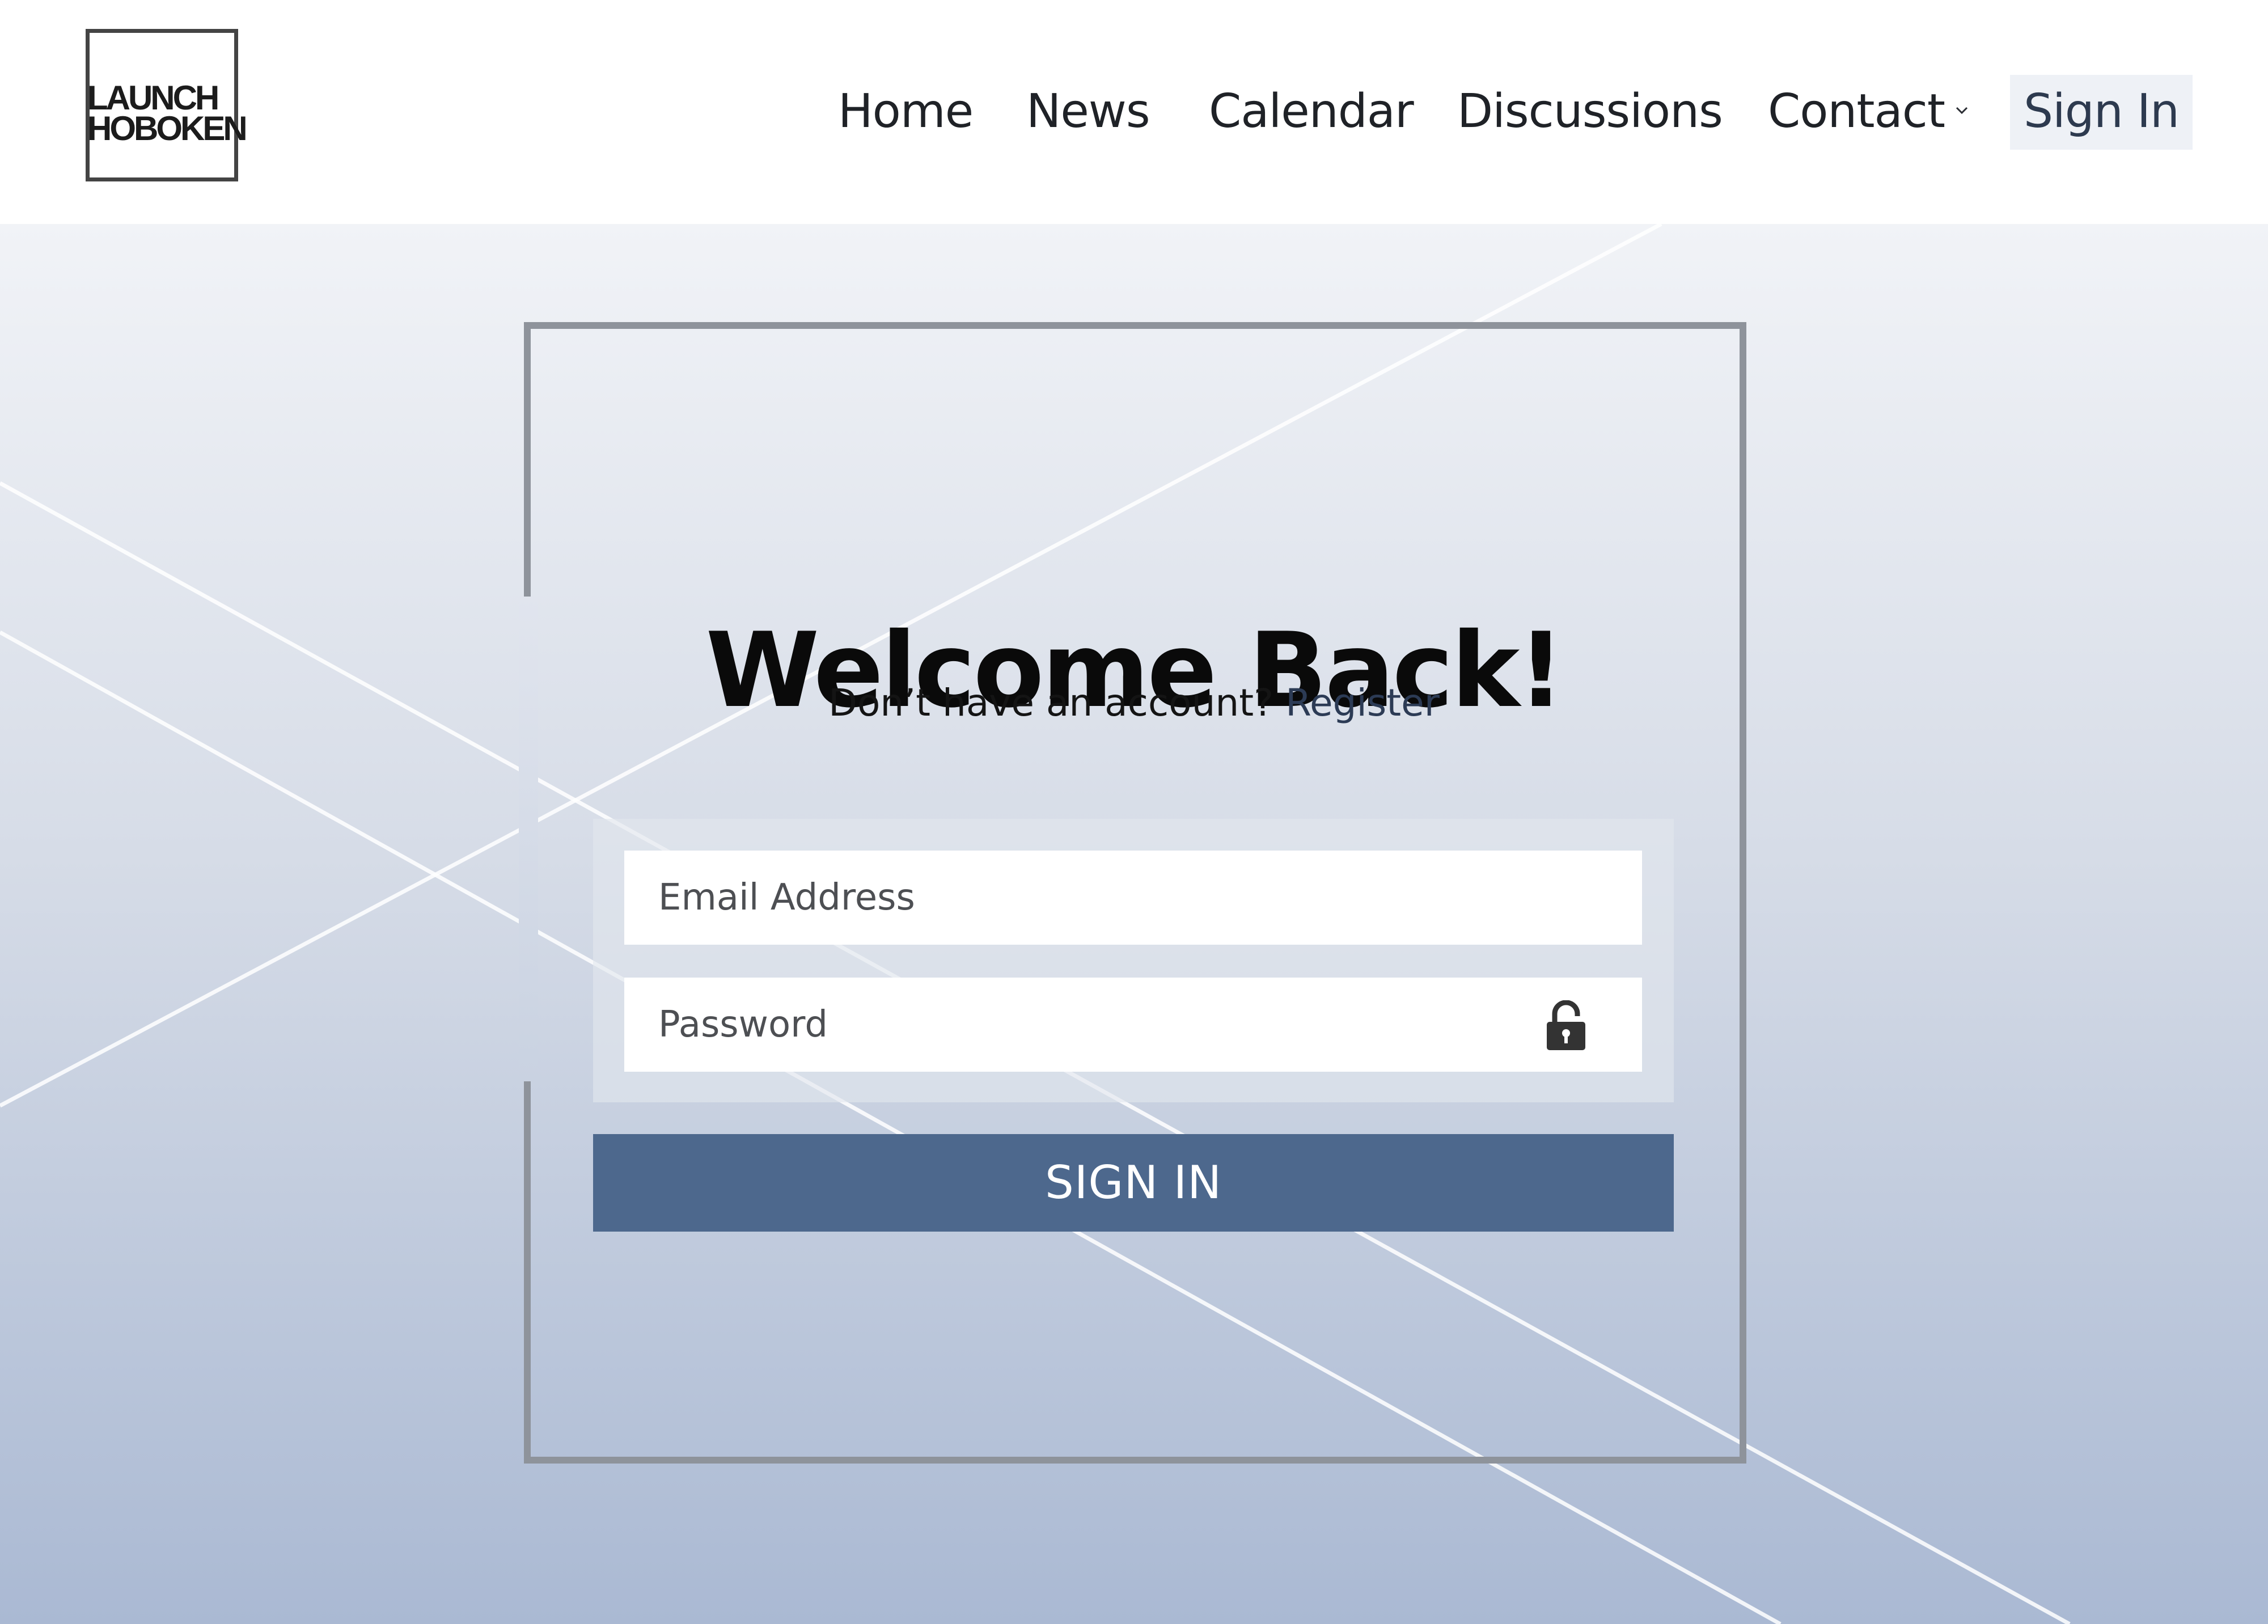 This screenshot has width=2268, height=1624. I want to click on logo-line-2: HOBOKEN, so click(167, 128).